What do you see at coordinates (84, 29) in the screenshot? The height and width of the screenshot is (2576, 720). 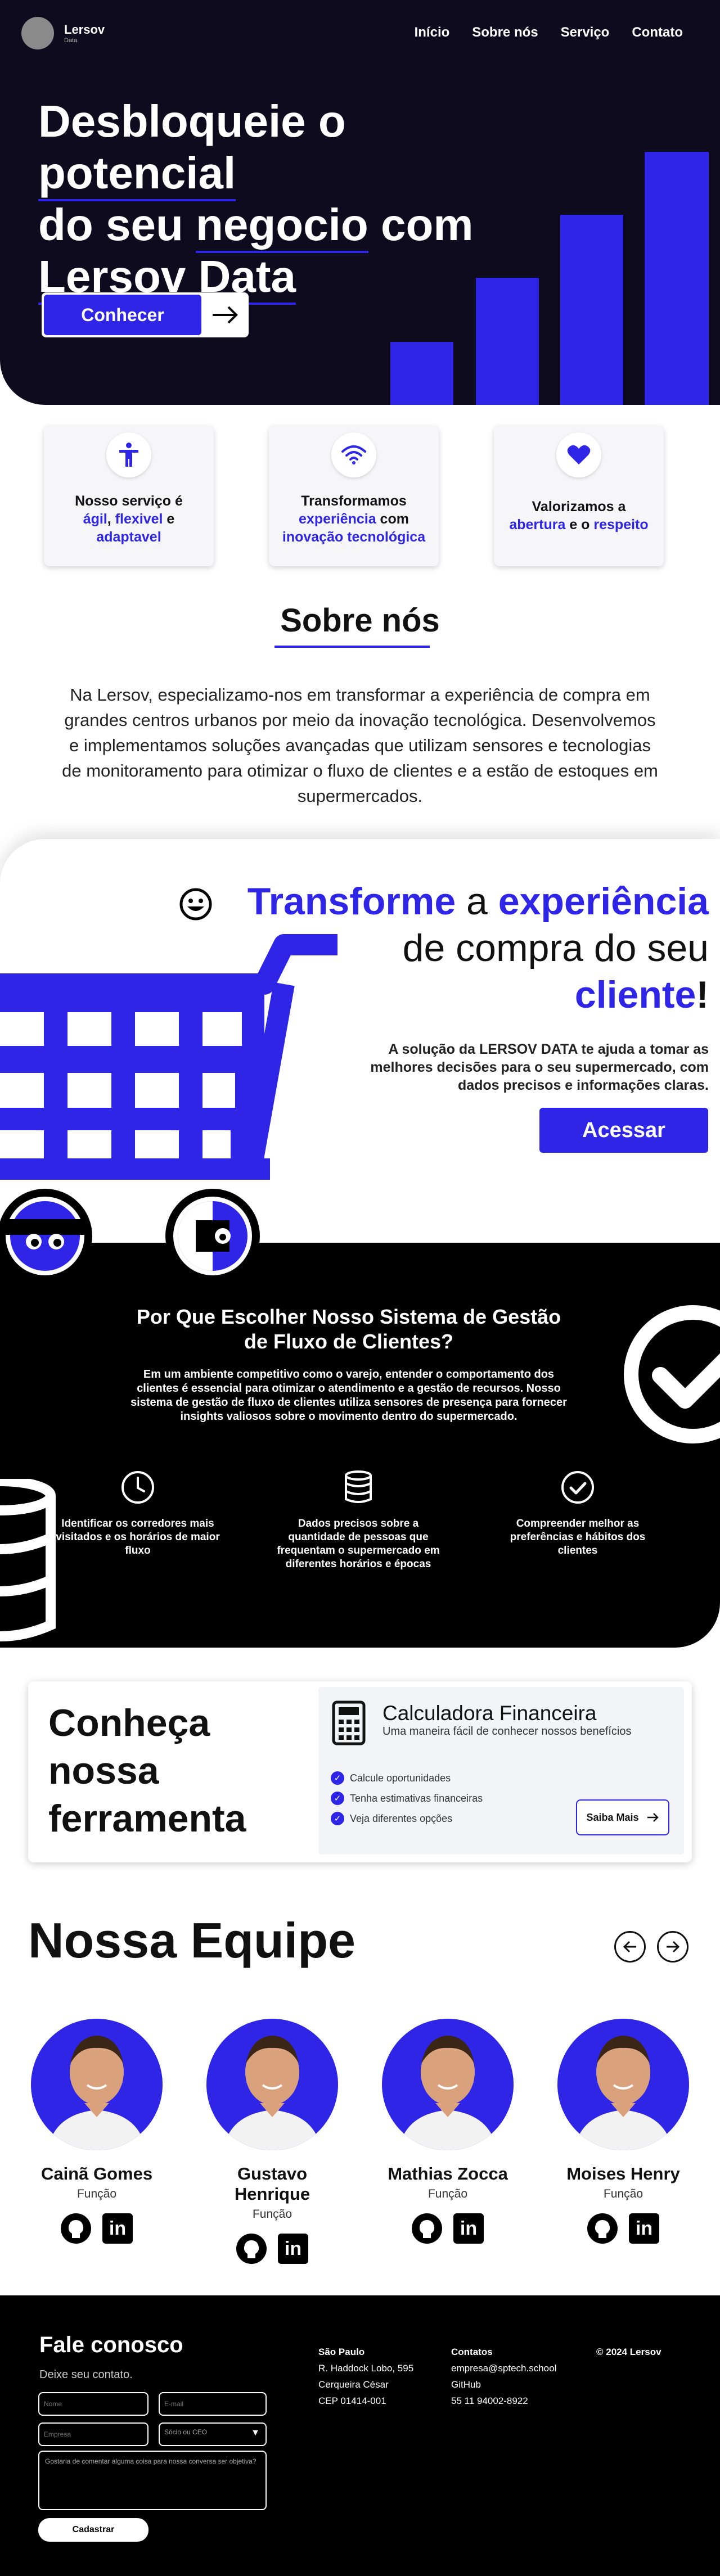 I see `brand-name: Lersov` at bounding box center [84, 29].